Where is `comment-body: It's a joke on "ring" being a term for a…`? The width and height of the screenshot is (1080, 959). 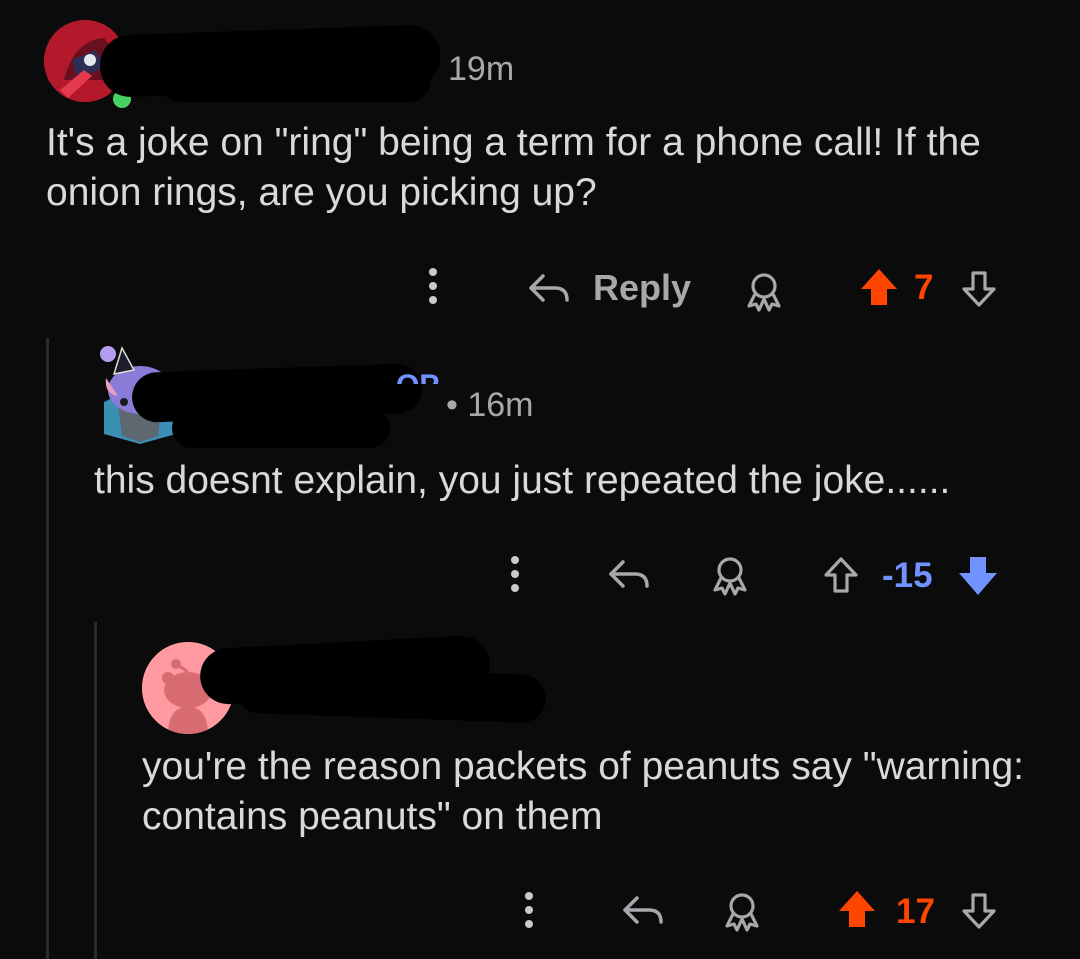
comment-body: It's a joke on "ring" being a term for a… is located at coordinates (513, 167).